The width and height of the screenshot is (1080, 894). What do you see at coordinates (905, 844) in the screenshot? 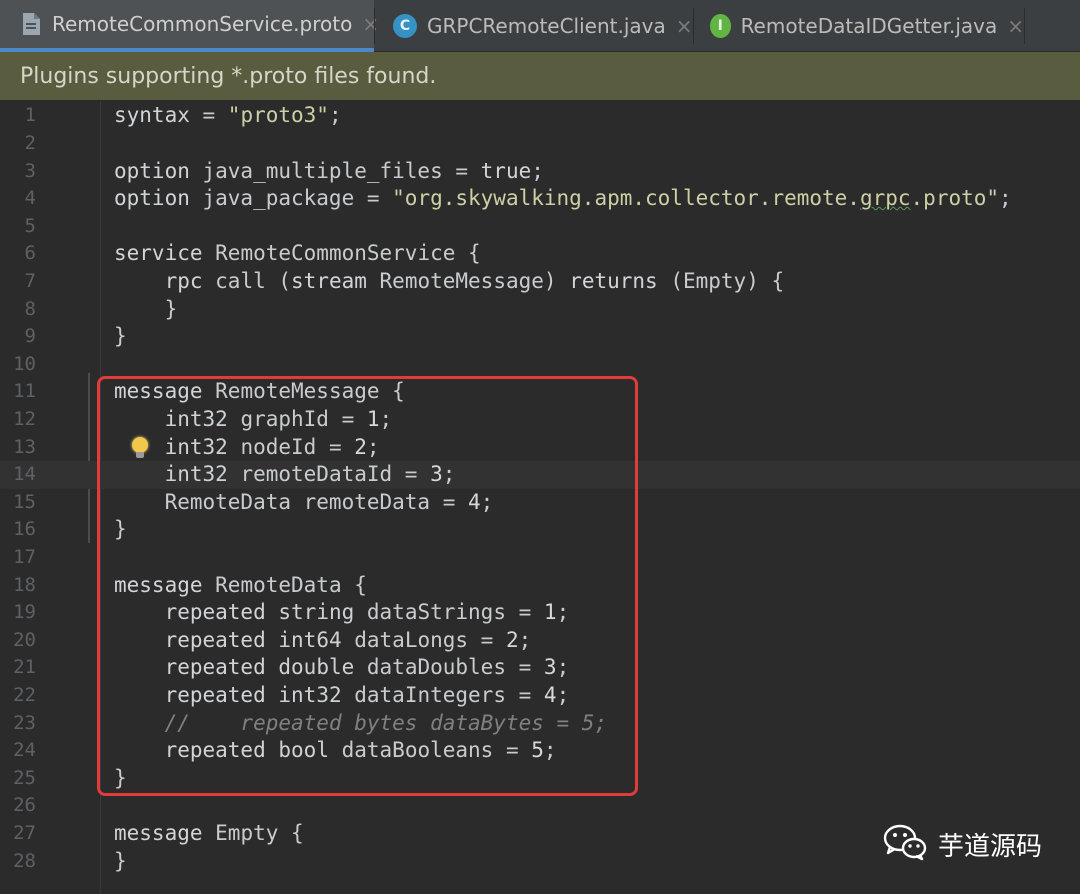
I see `wechat-icon` at bounding box center [905, 844].